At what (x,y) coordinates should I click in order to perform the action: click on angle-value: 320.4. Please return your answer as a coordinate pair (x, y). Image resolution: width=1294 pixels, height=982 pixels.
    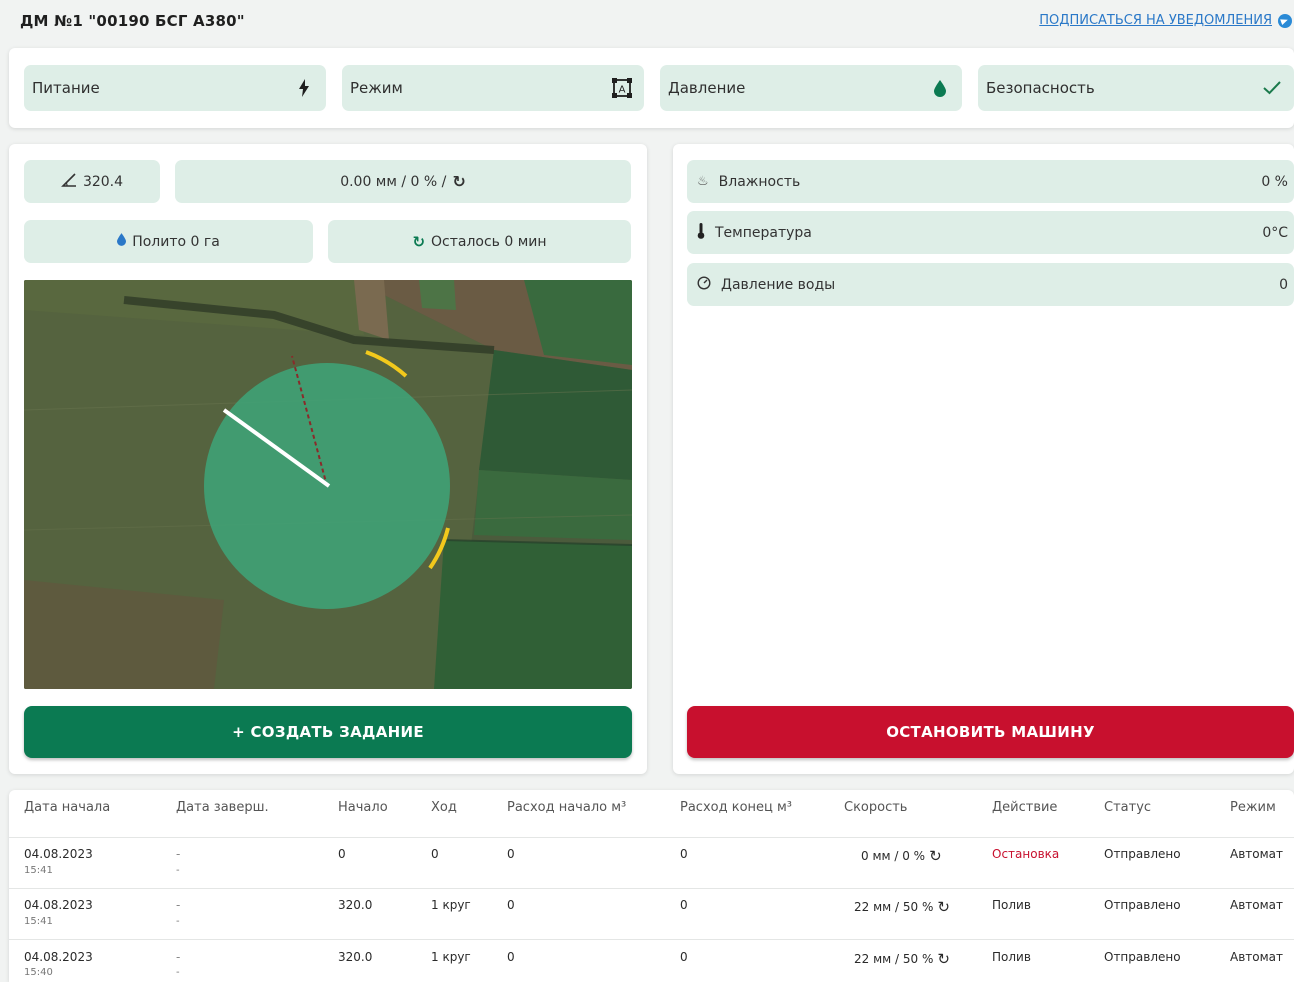
    Looking at the image, I should click on (103, 181).